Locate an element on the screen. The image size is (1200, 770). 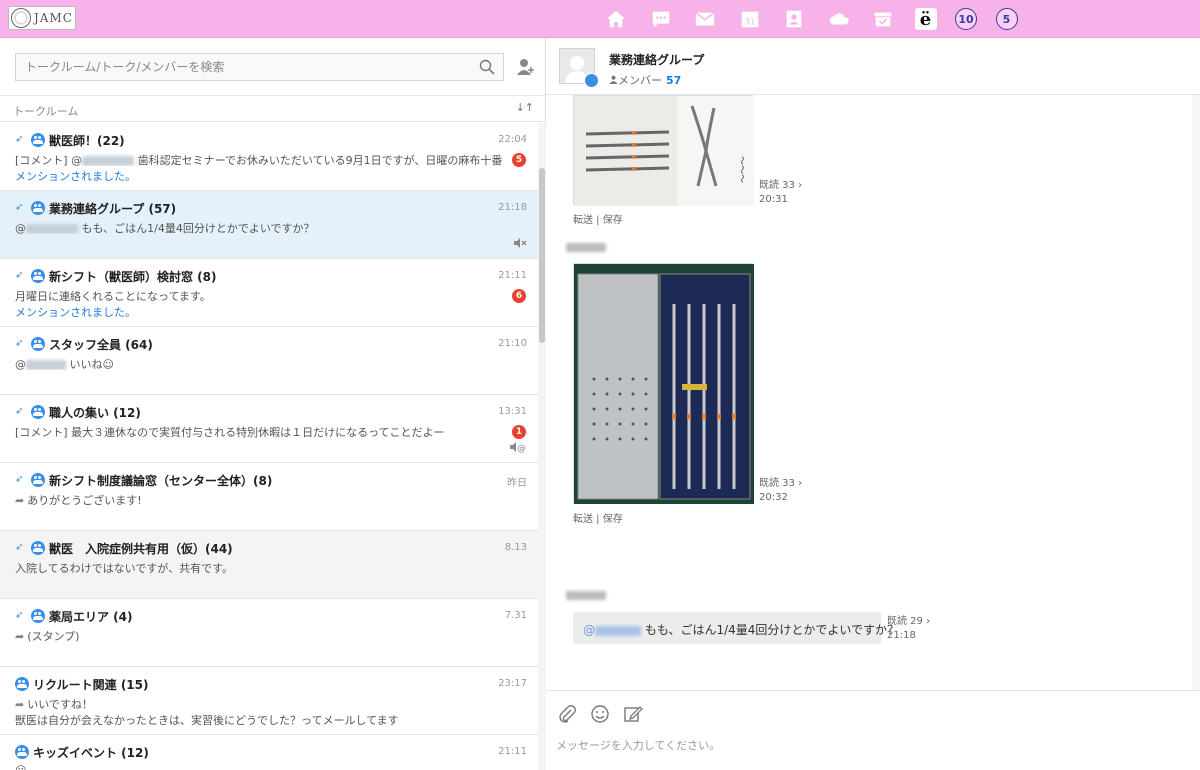
room-time: 23:17 is located at coordinates (512, 683).